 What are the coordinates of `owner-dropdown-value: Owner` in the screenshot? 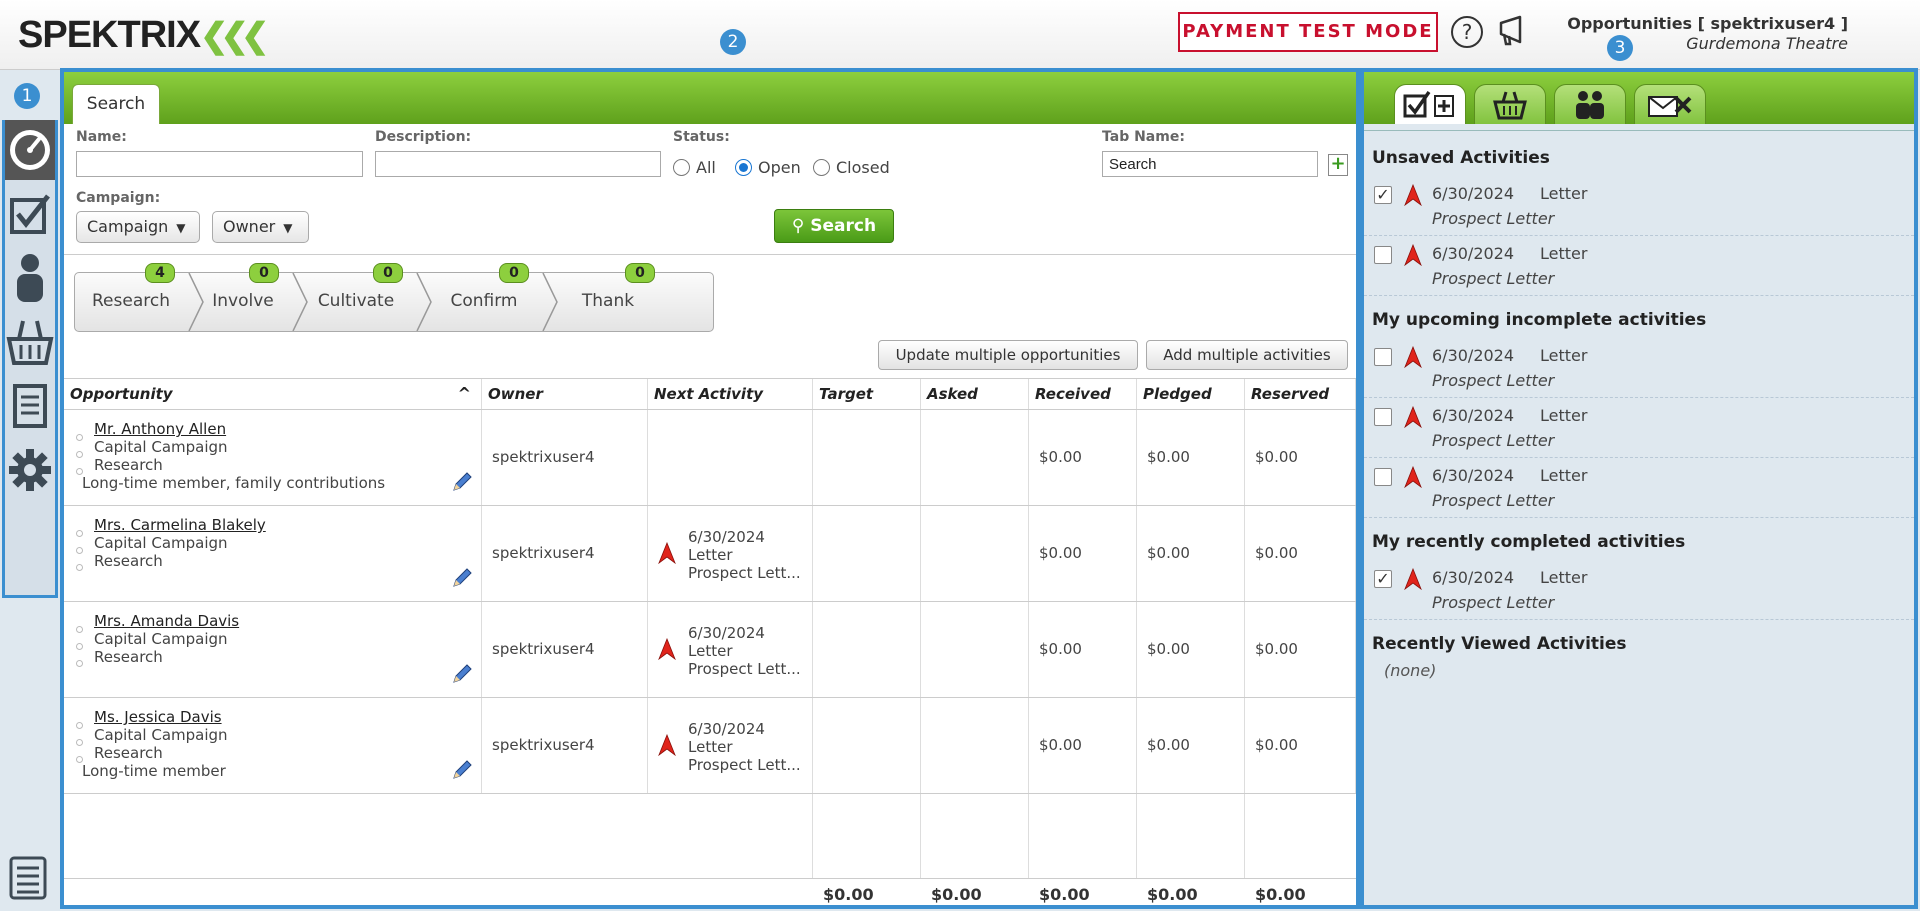 It's located at (249, 226).